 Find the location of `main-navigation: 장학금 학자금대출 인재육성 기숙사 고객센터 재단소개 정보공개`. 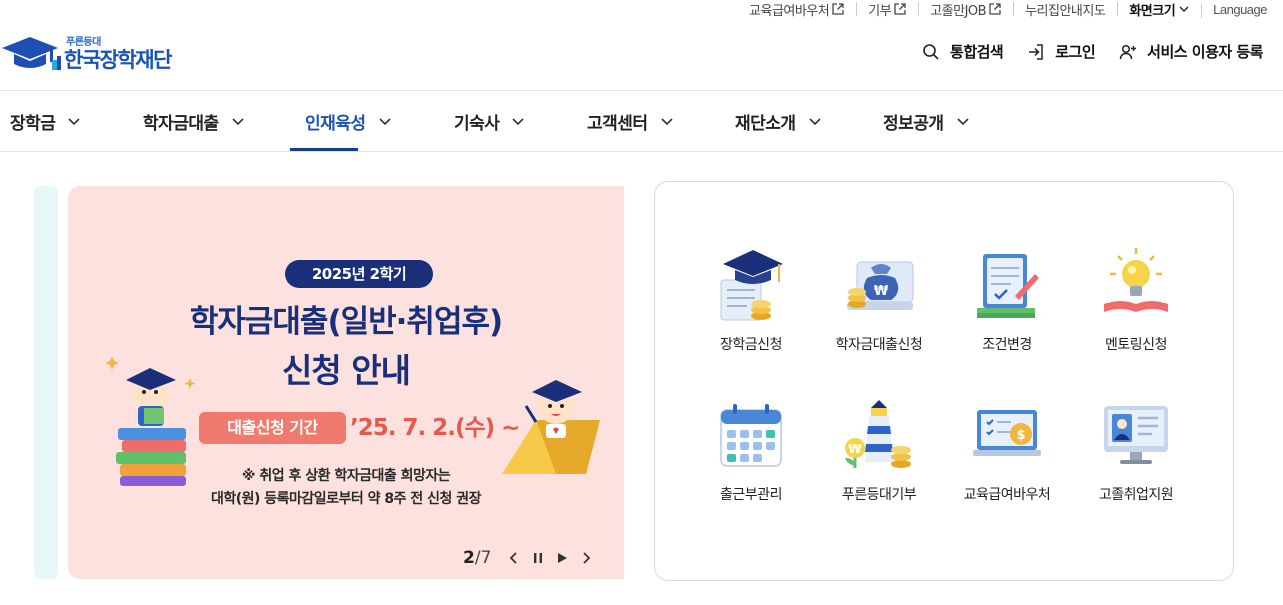

main-navigation: 장학금 학자금대출 인재육성 기숙사 고객센터 재단소개 정보공개 is located at coordinates (641, 121).